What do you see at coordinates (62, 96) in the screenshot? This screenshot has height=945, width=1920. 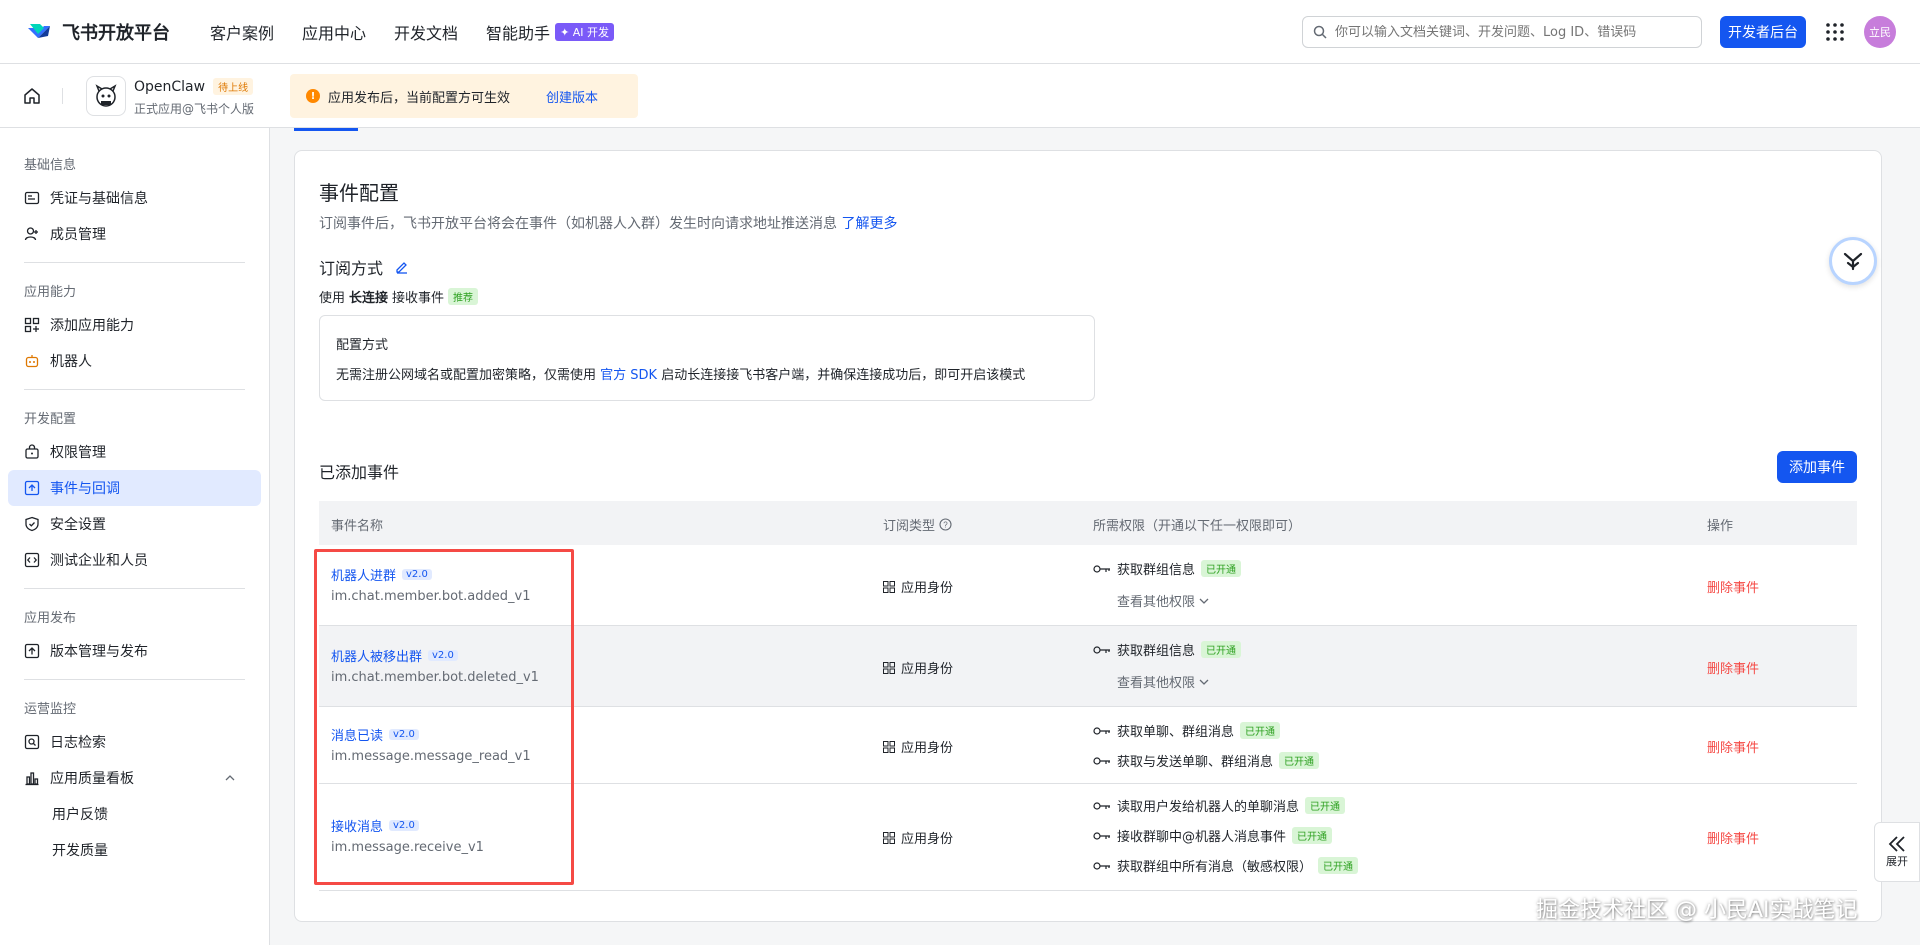 I see `divider` at bounding box center [62, 96].